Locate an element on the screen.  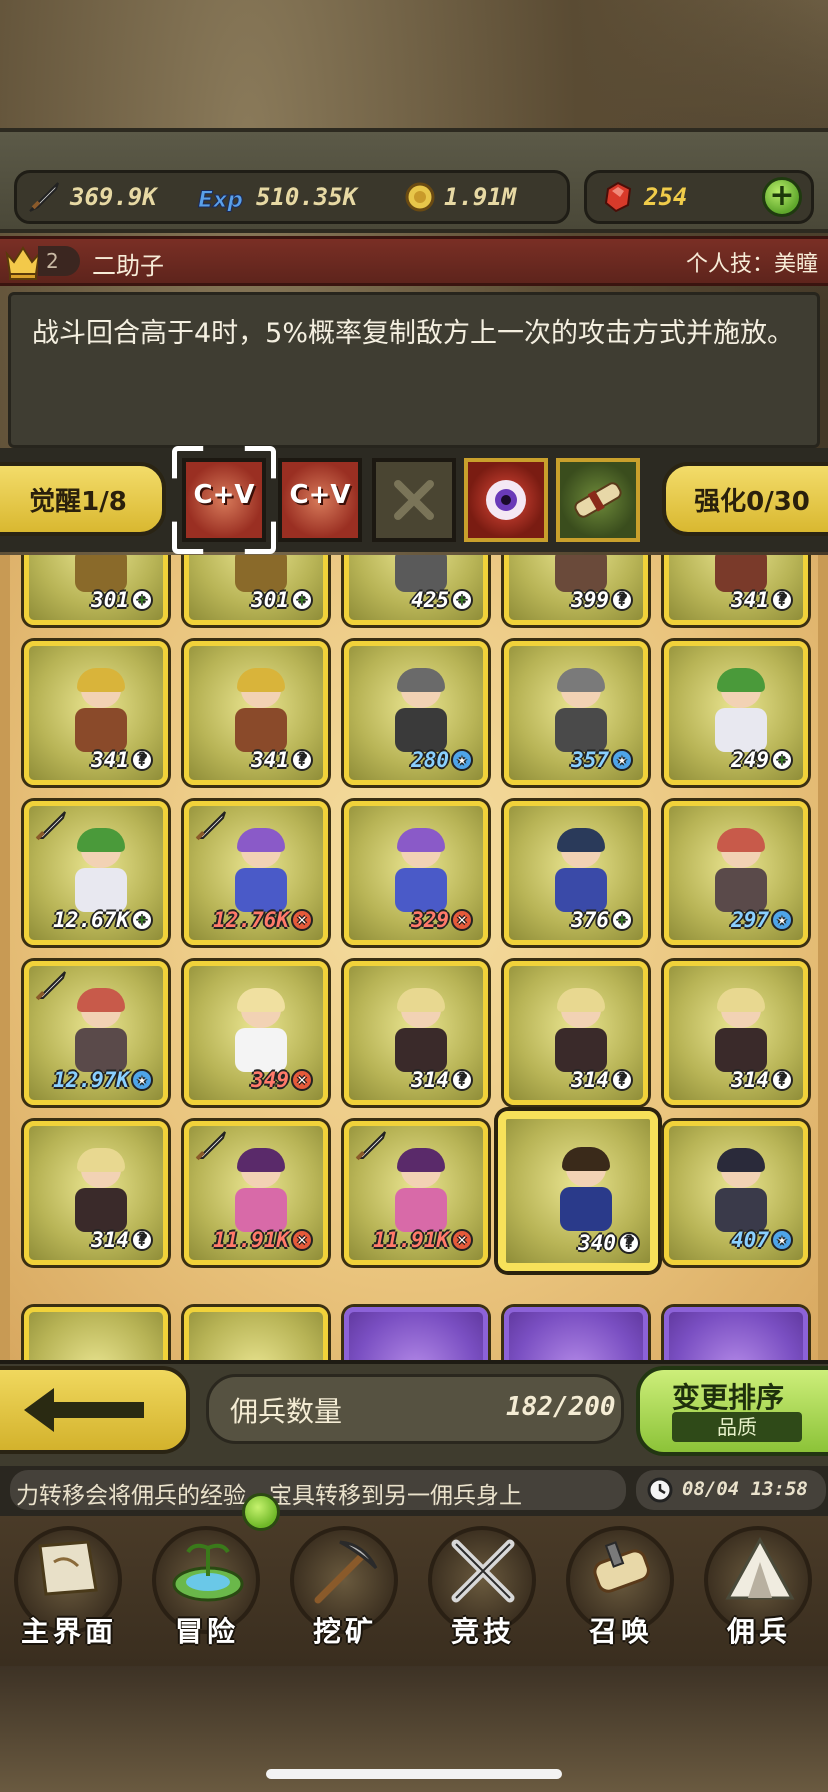
skill-slot-copy-paste-handshake: C+V is located at coordinates (320, 500).